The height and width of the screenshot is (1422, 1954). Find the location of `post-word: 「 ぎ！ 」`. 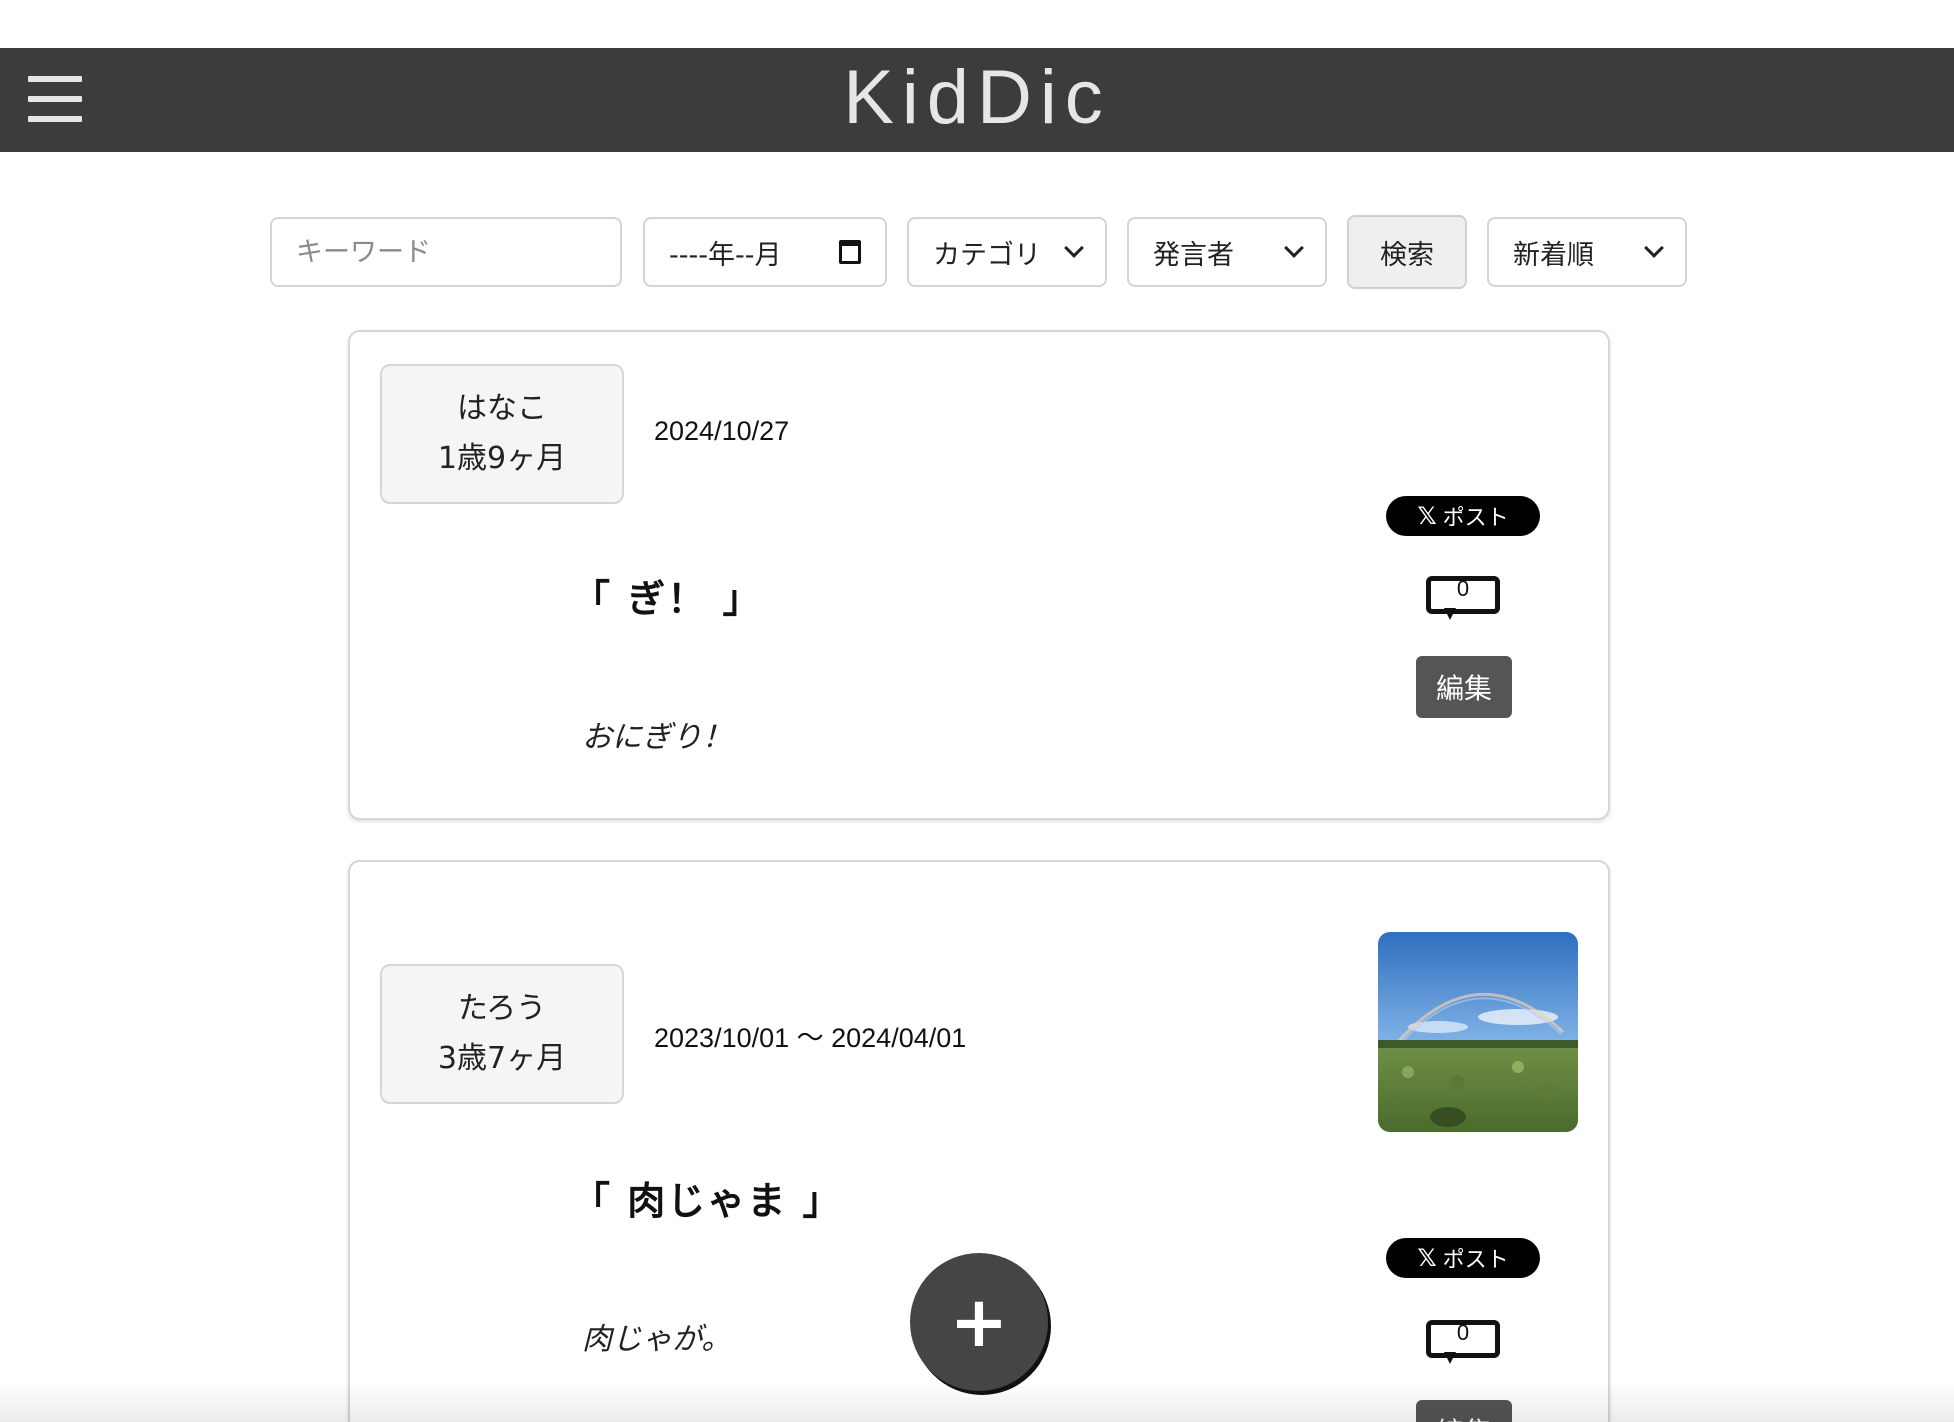

post-word: 「 ぎ！ 」 is located at coordinates (667, 599).